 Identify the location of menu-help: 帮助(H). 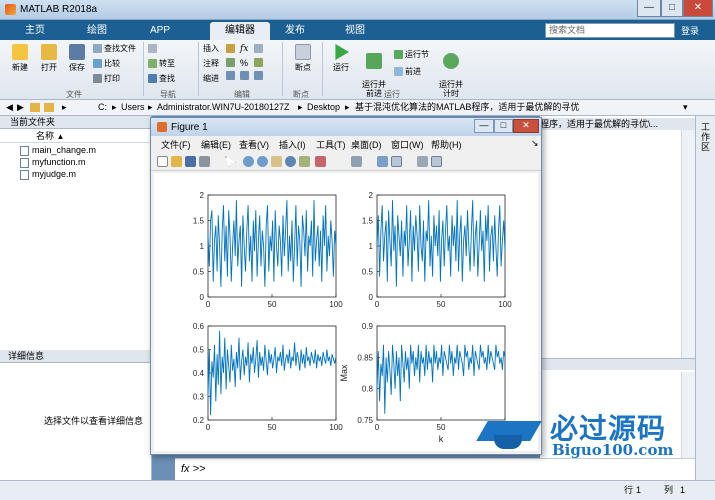
(446, 144).